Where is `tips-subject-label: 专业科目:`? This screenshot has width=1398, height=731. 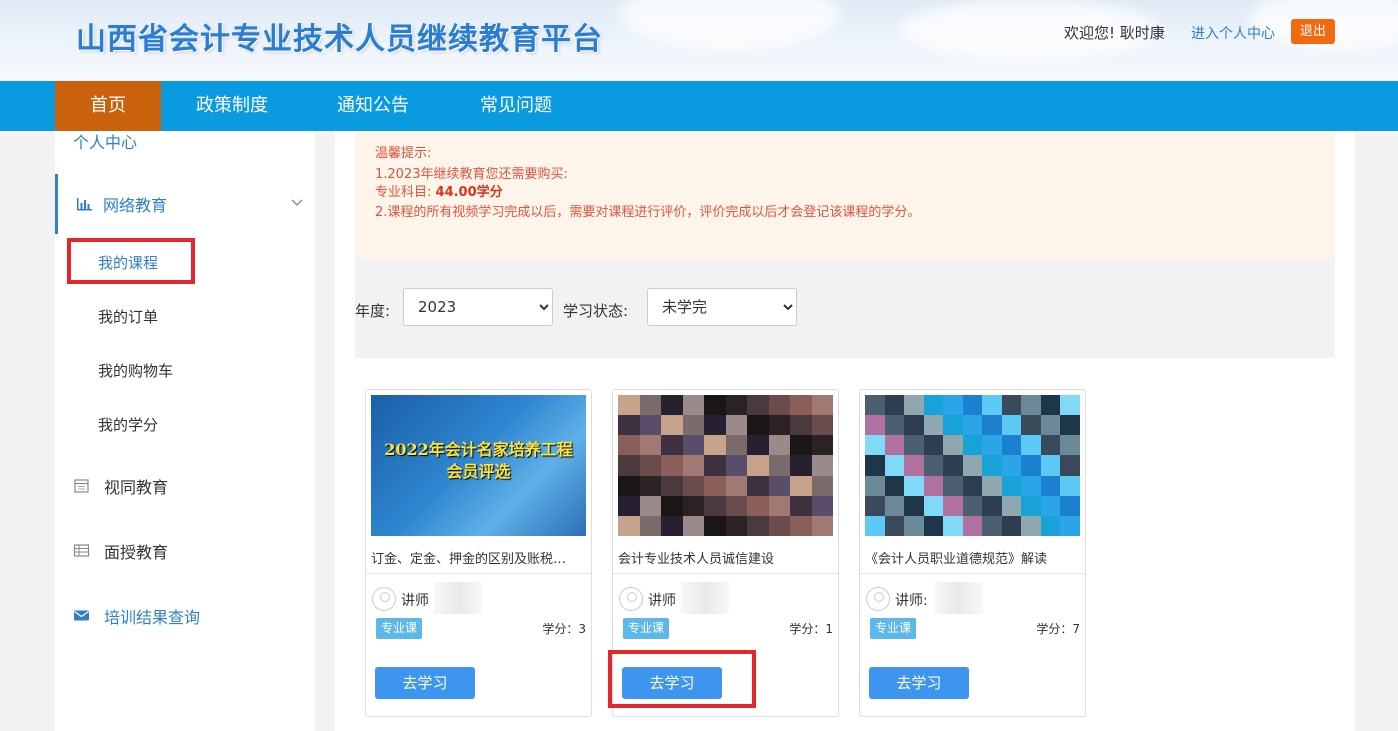 tips-subject-label: 专业科目: is located at coordinates (403, 192).